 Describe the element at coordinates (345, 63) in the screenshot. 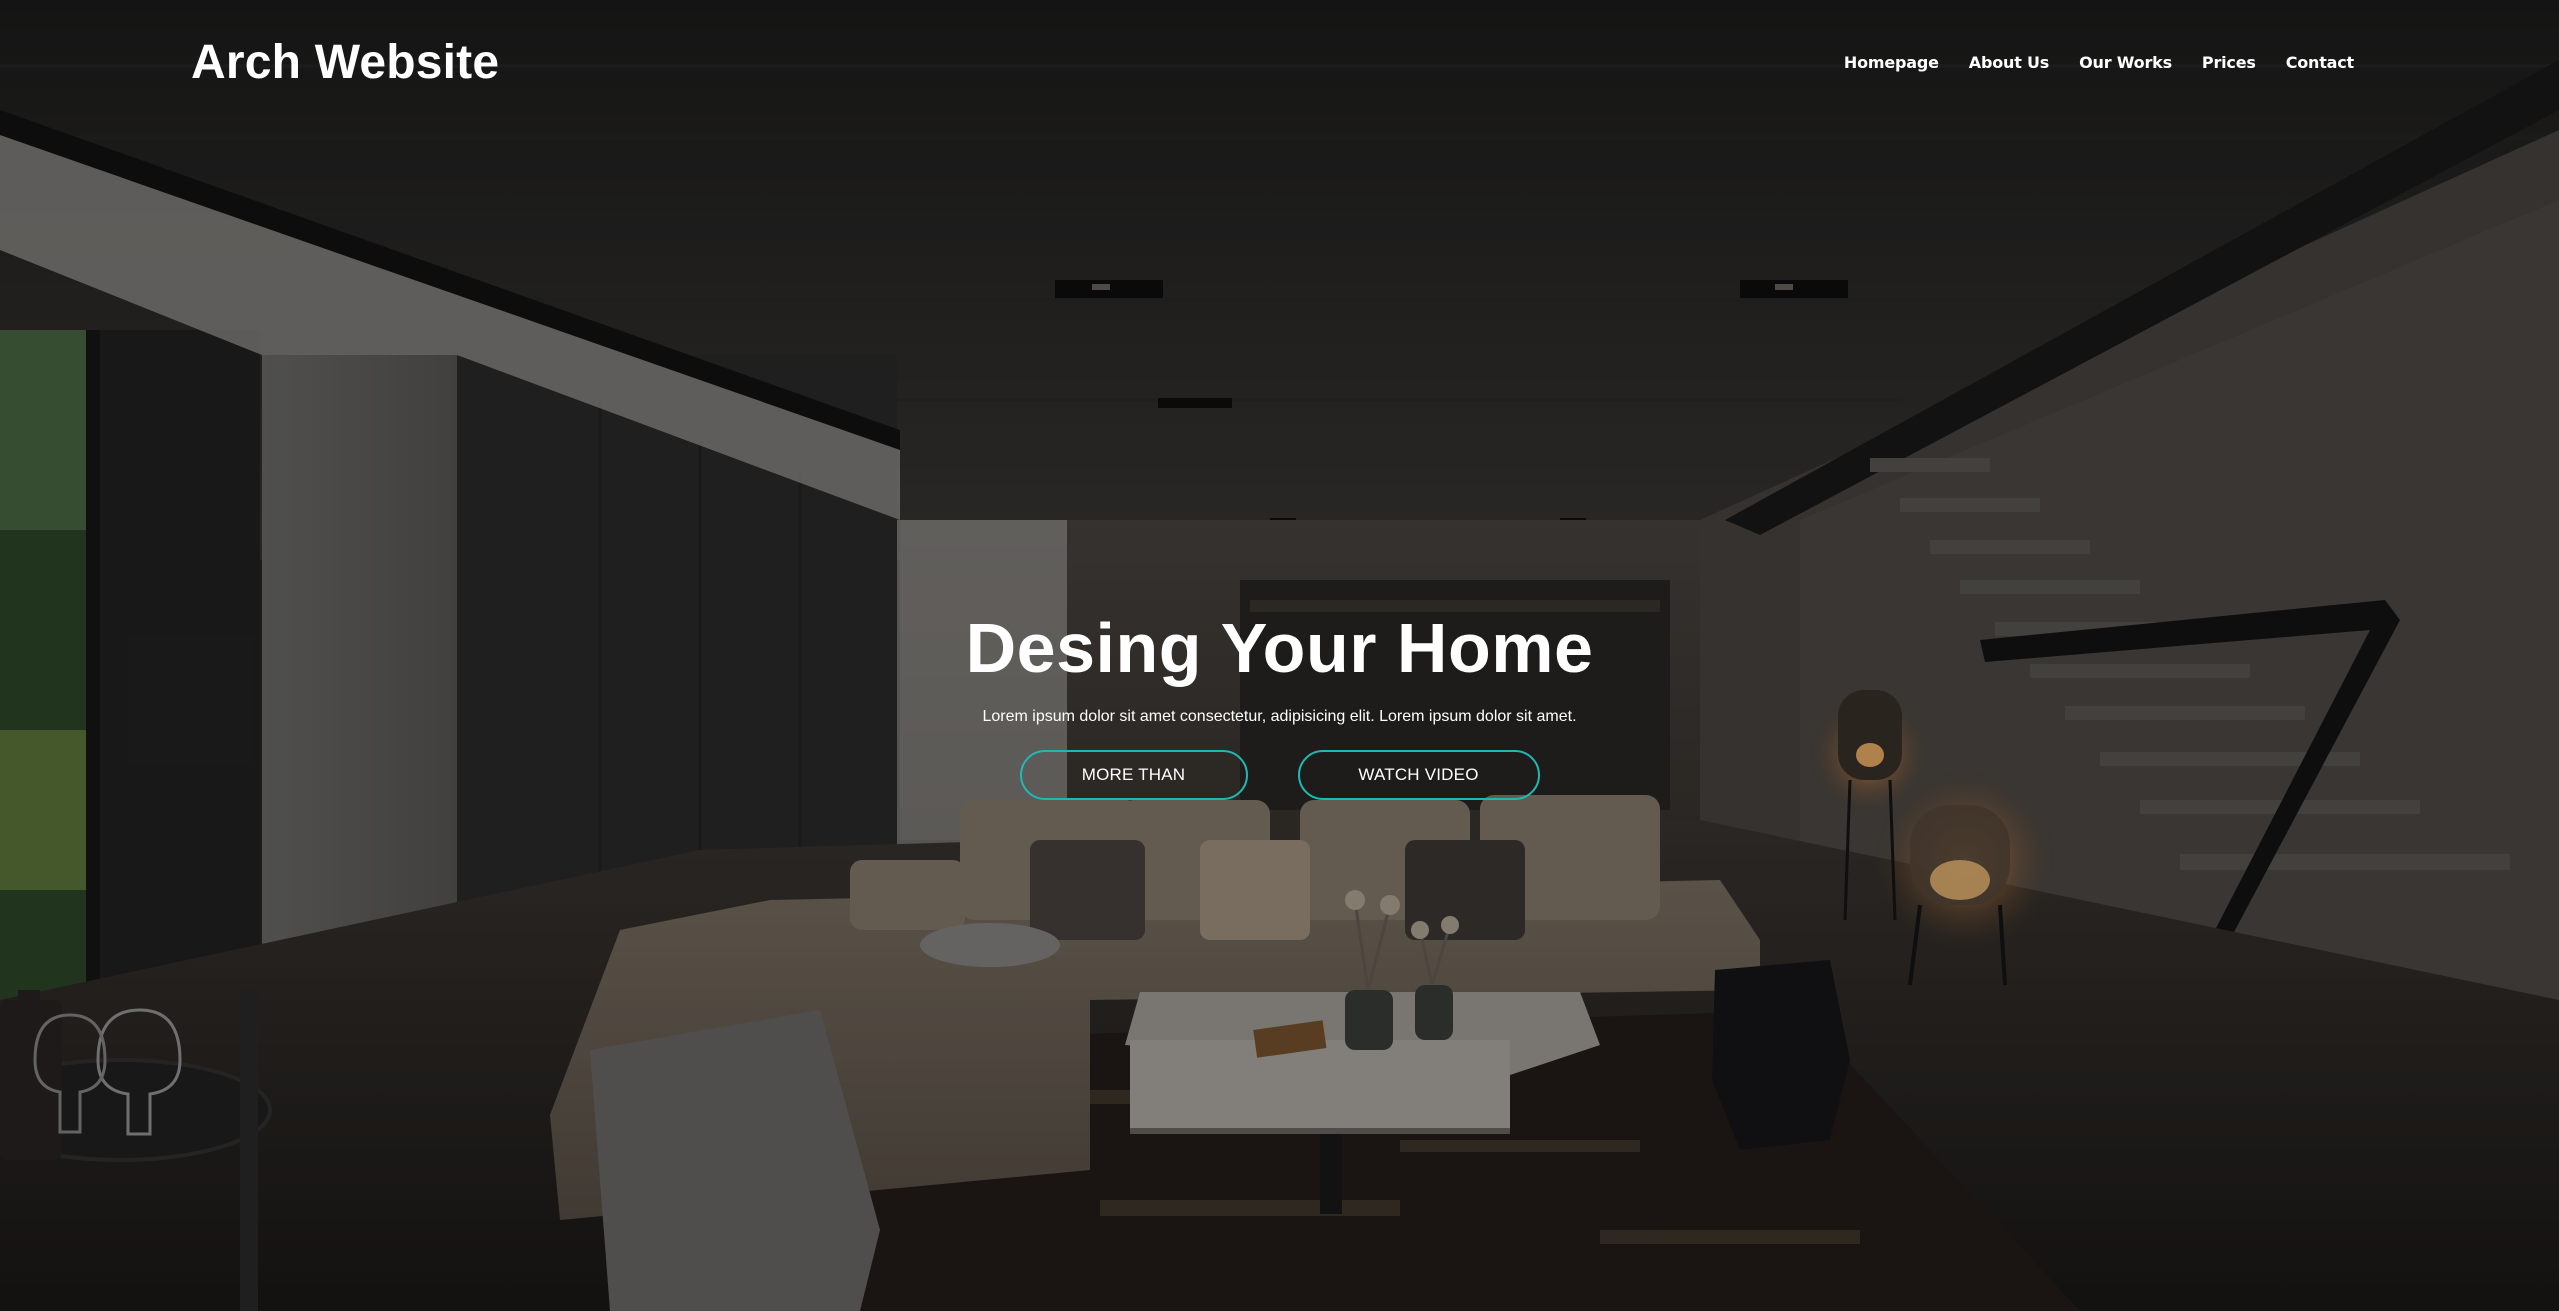

I see `site-logo: Arch Website` at that location.